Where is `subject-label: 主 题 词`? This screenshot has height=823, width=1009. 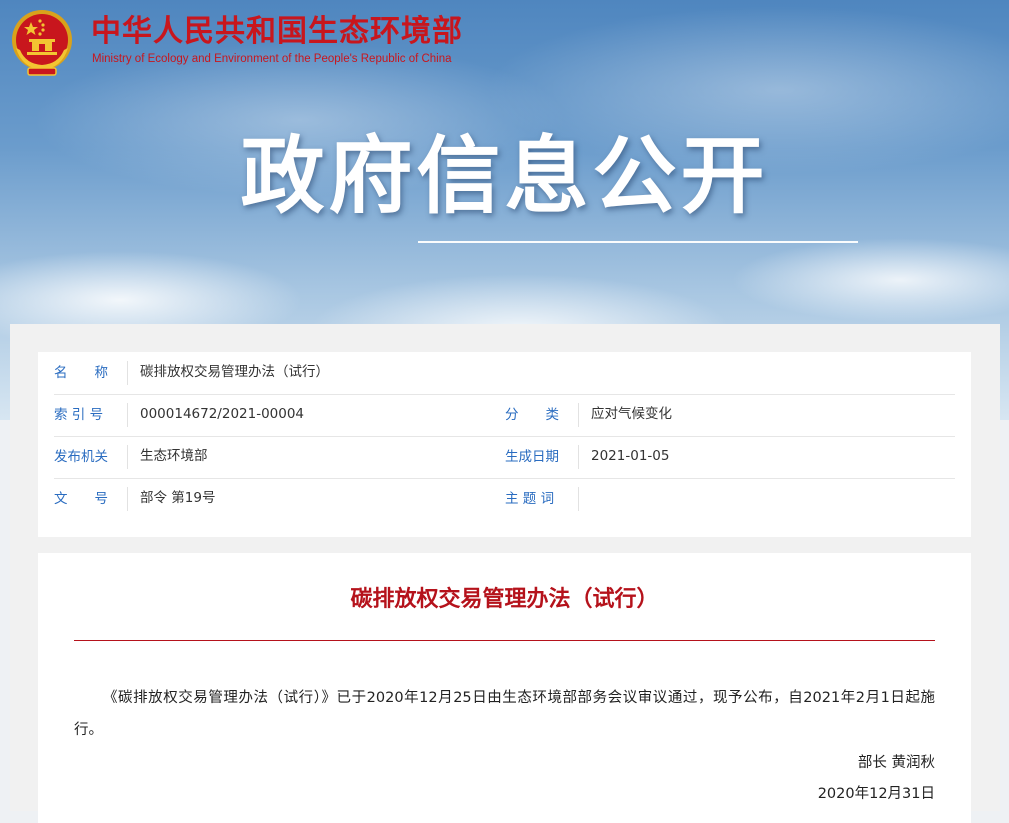
subject-label: 主 题 词 is located at coordinates (530, 499).